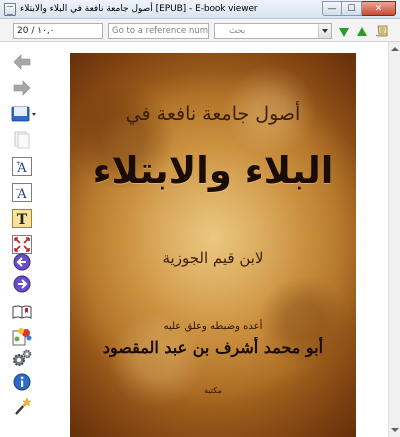 The width and height of the screenshot is (400, 437). I want to click on back-arrow-icon, so click(22, 62).